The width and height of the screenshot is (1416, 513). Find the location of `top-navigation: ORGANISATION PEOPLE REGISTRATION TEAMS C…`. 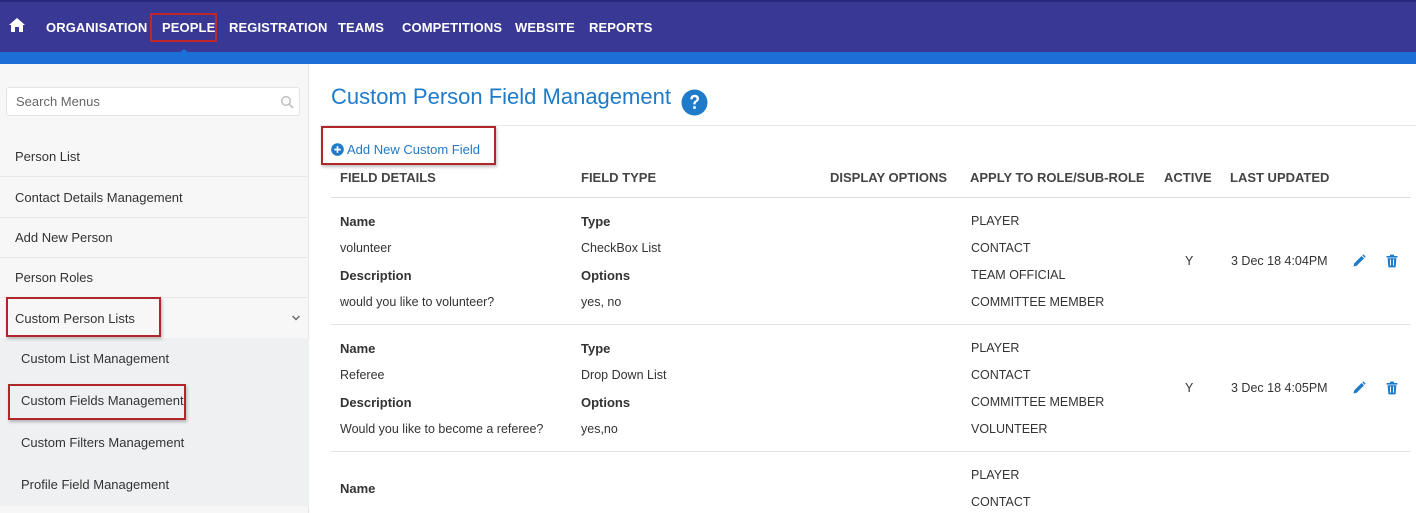

top-navigation: ORGANISATION PEOPLE REGISTRATION TEAMS C… is located at coordinates (708, 27).